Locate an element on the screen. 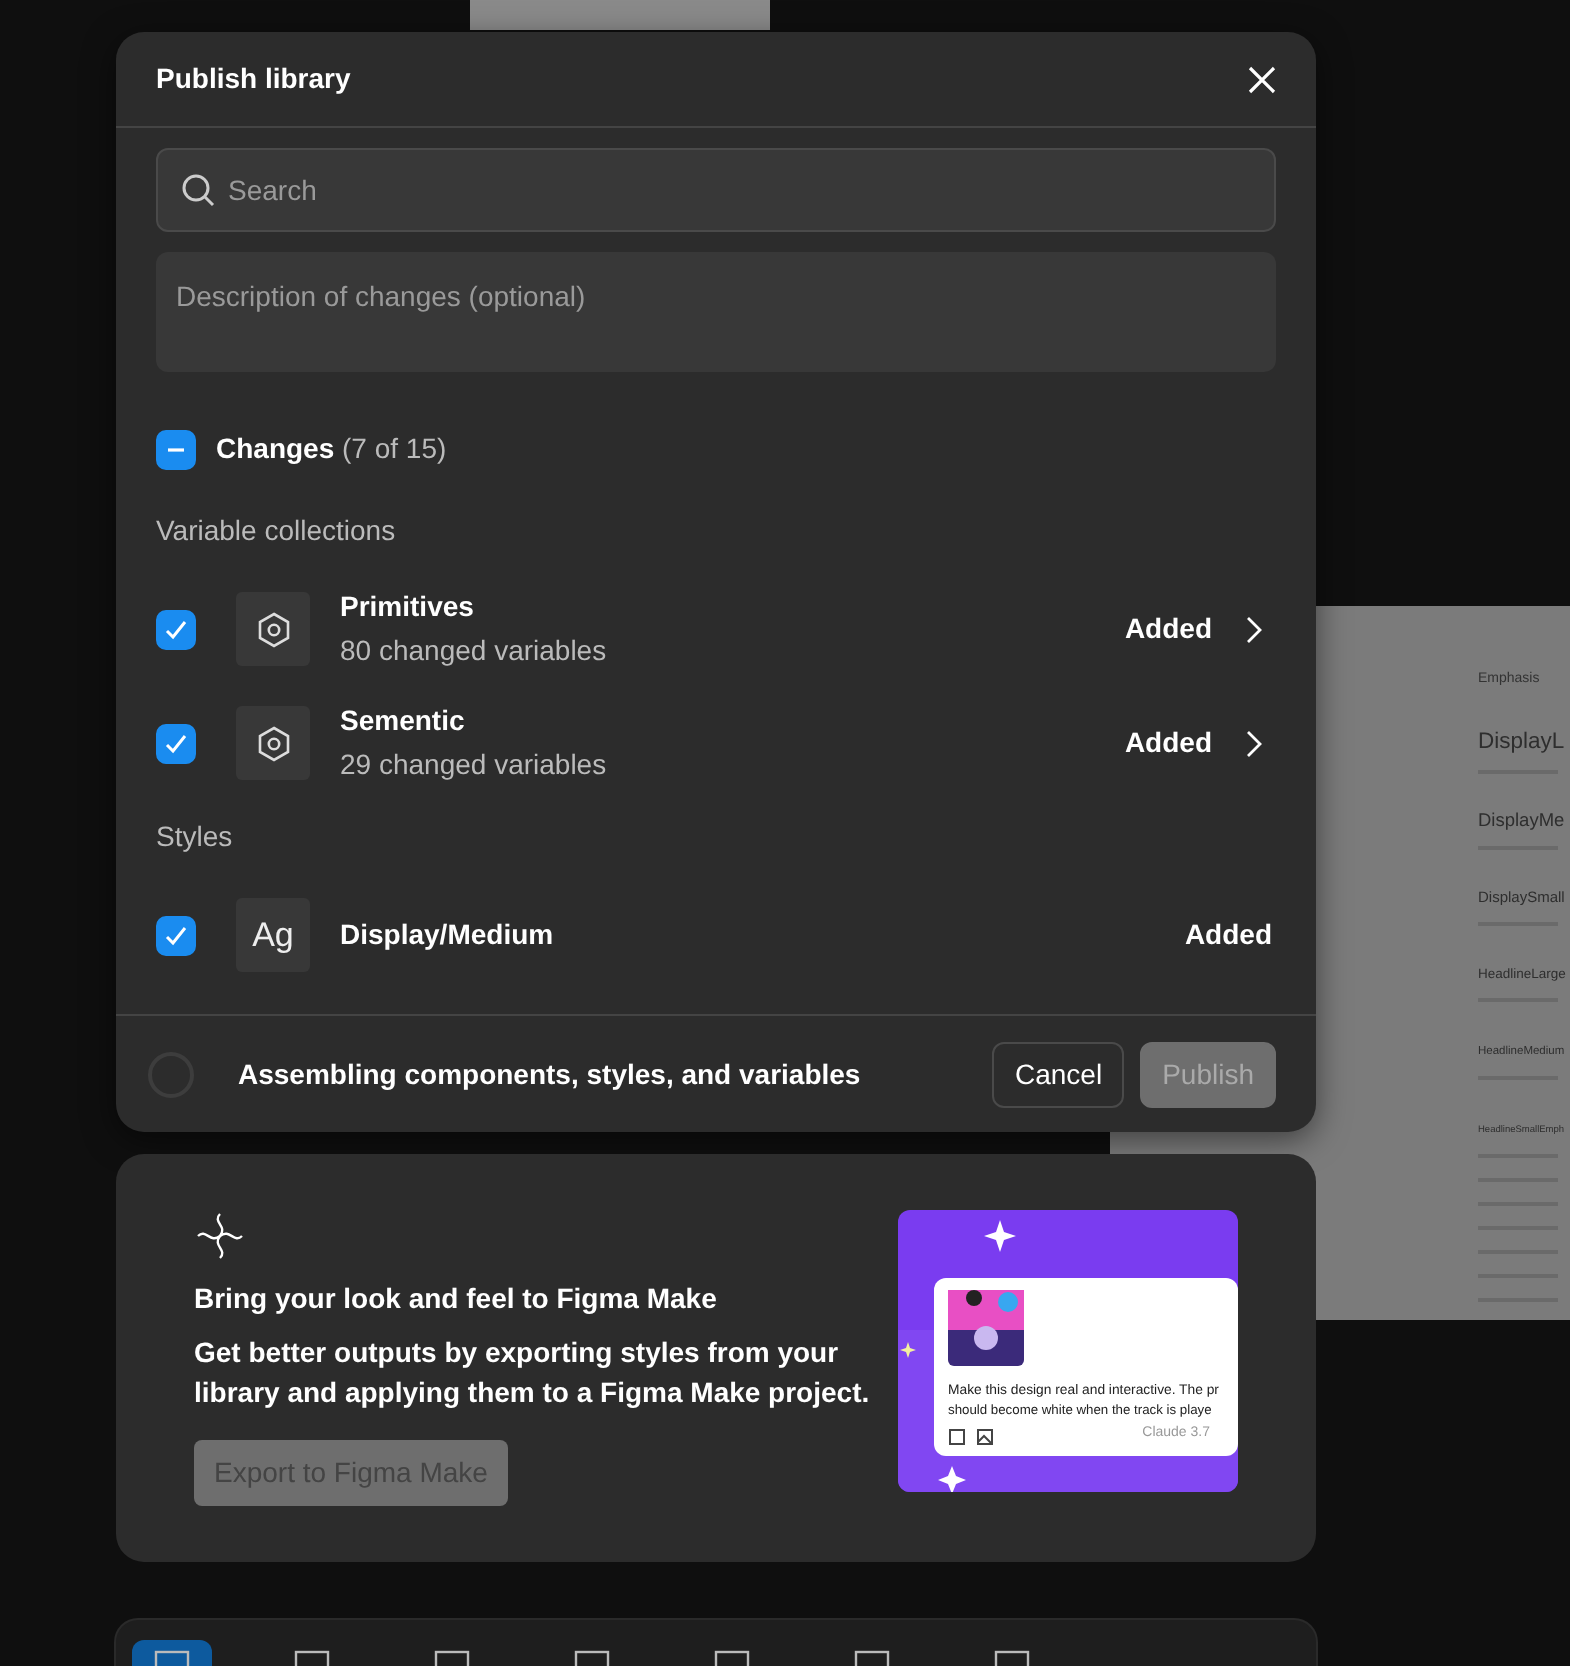 This screenshot has width=1570, height=1666. item-detail: 29 changed variables is located at coordinates (473, 765).